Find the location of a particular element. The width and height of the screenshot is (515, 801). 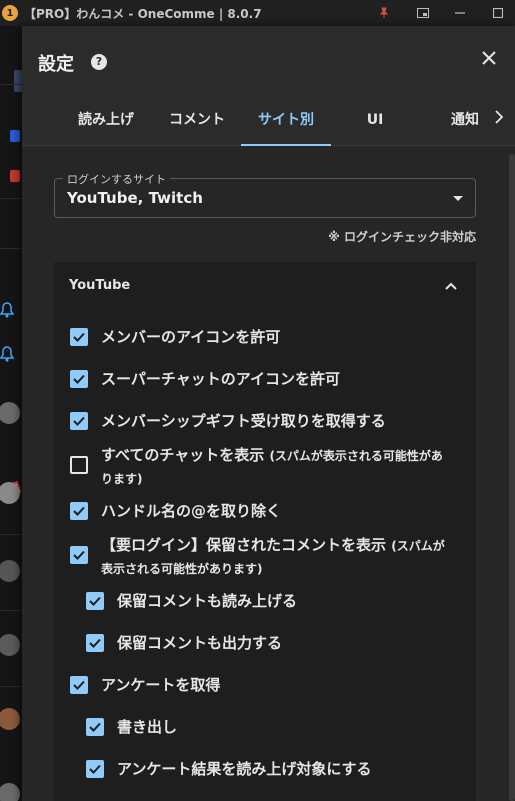

option-show-held-comments: 【要ログイン】保留されたコメントを表示 (スパムが表示される可能性があります) is located at coordinates (260, 557).